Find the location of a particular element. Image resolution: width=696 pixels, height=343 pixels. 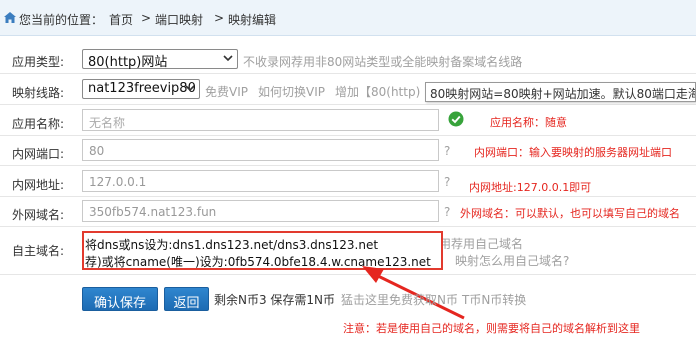

app-type-label: 应用类型: is located at coordinates (38, 62).